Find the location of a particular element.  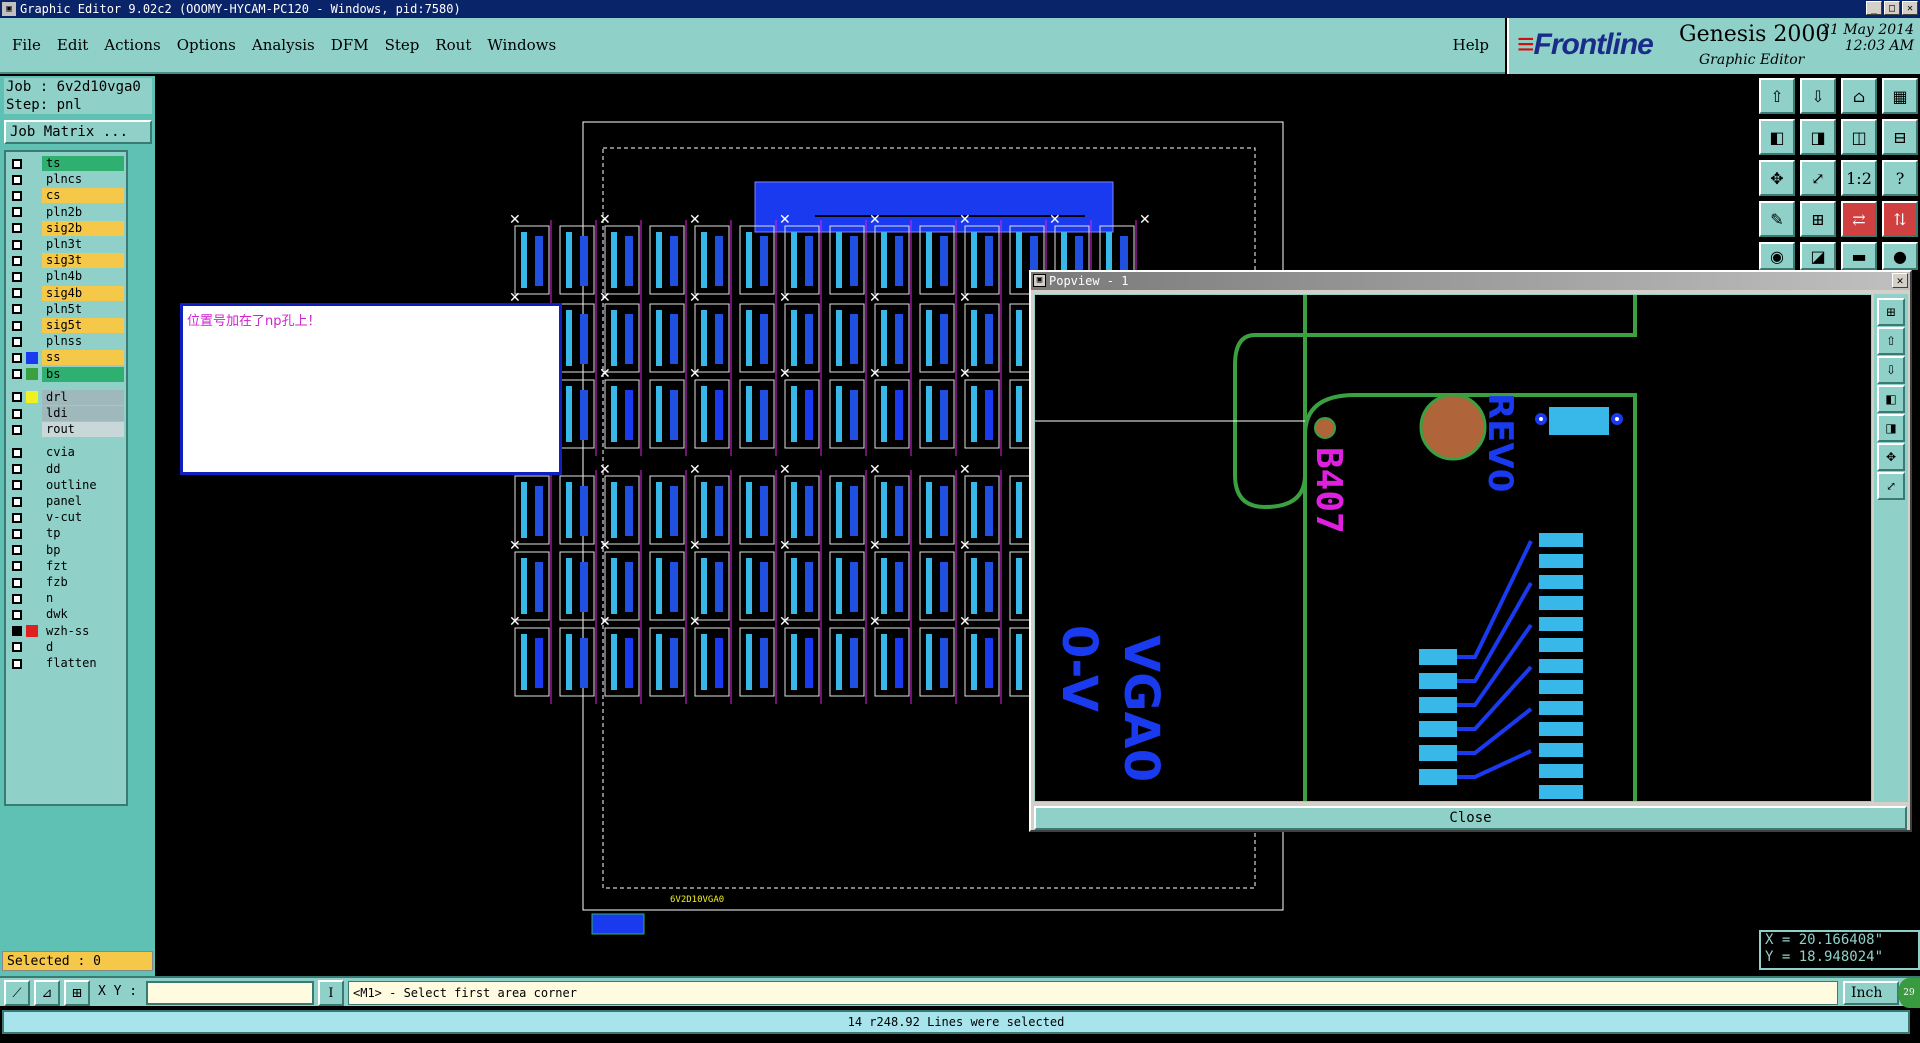

layer-row-plncs: plncs is located at coordinates (67, 180).